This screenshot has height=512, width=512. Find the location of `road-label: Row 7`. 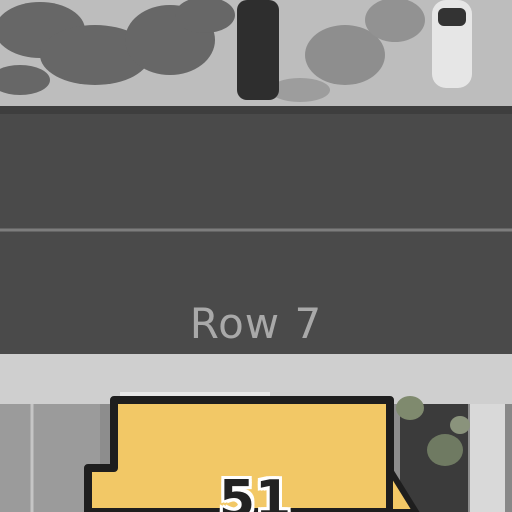

road-label: Row 7 is located at coordinates (256, 323).